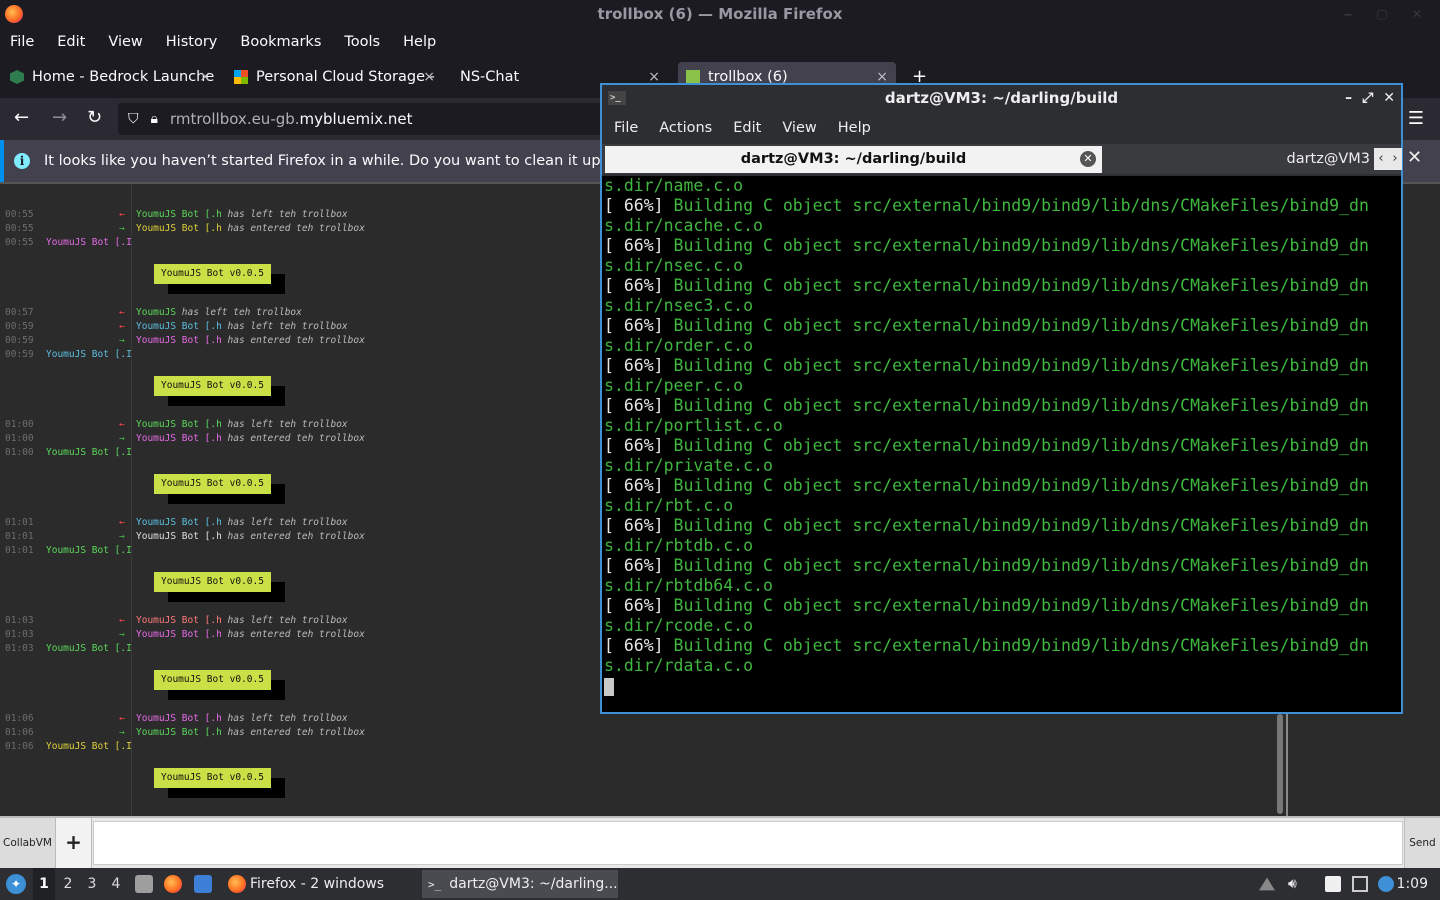 The width and height of the screenshot is (1440, 900). I want to click on terminal-text: s.dir/rbtdb64.c.o, so click(688, 585).